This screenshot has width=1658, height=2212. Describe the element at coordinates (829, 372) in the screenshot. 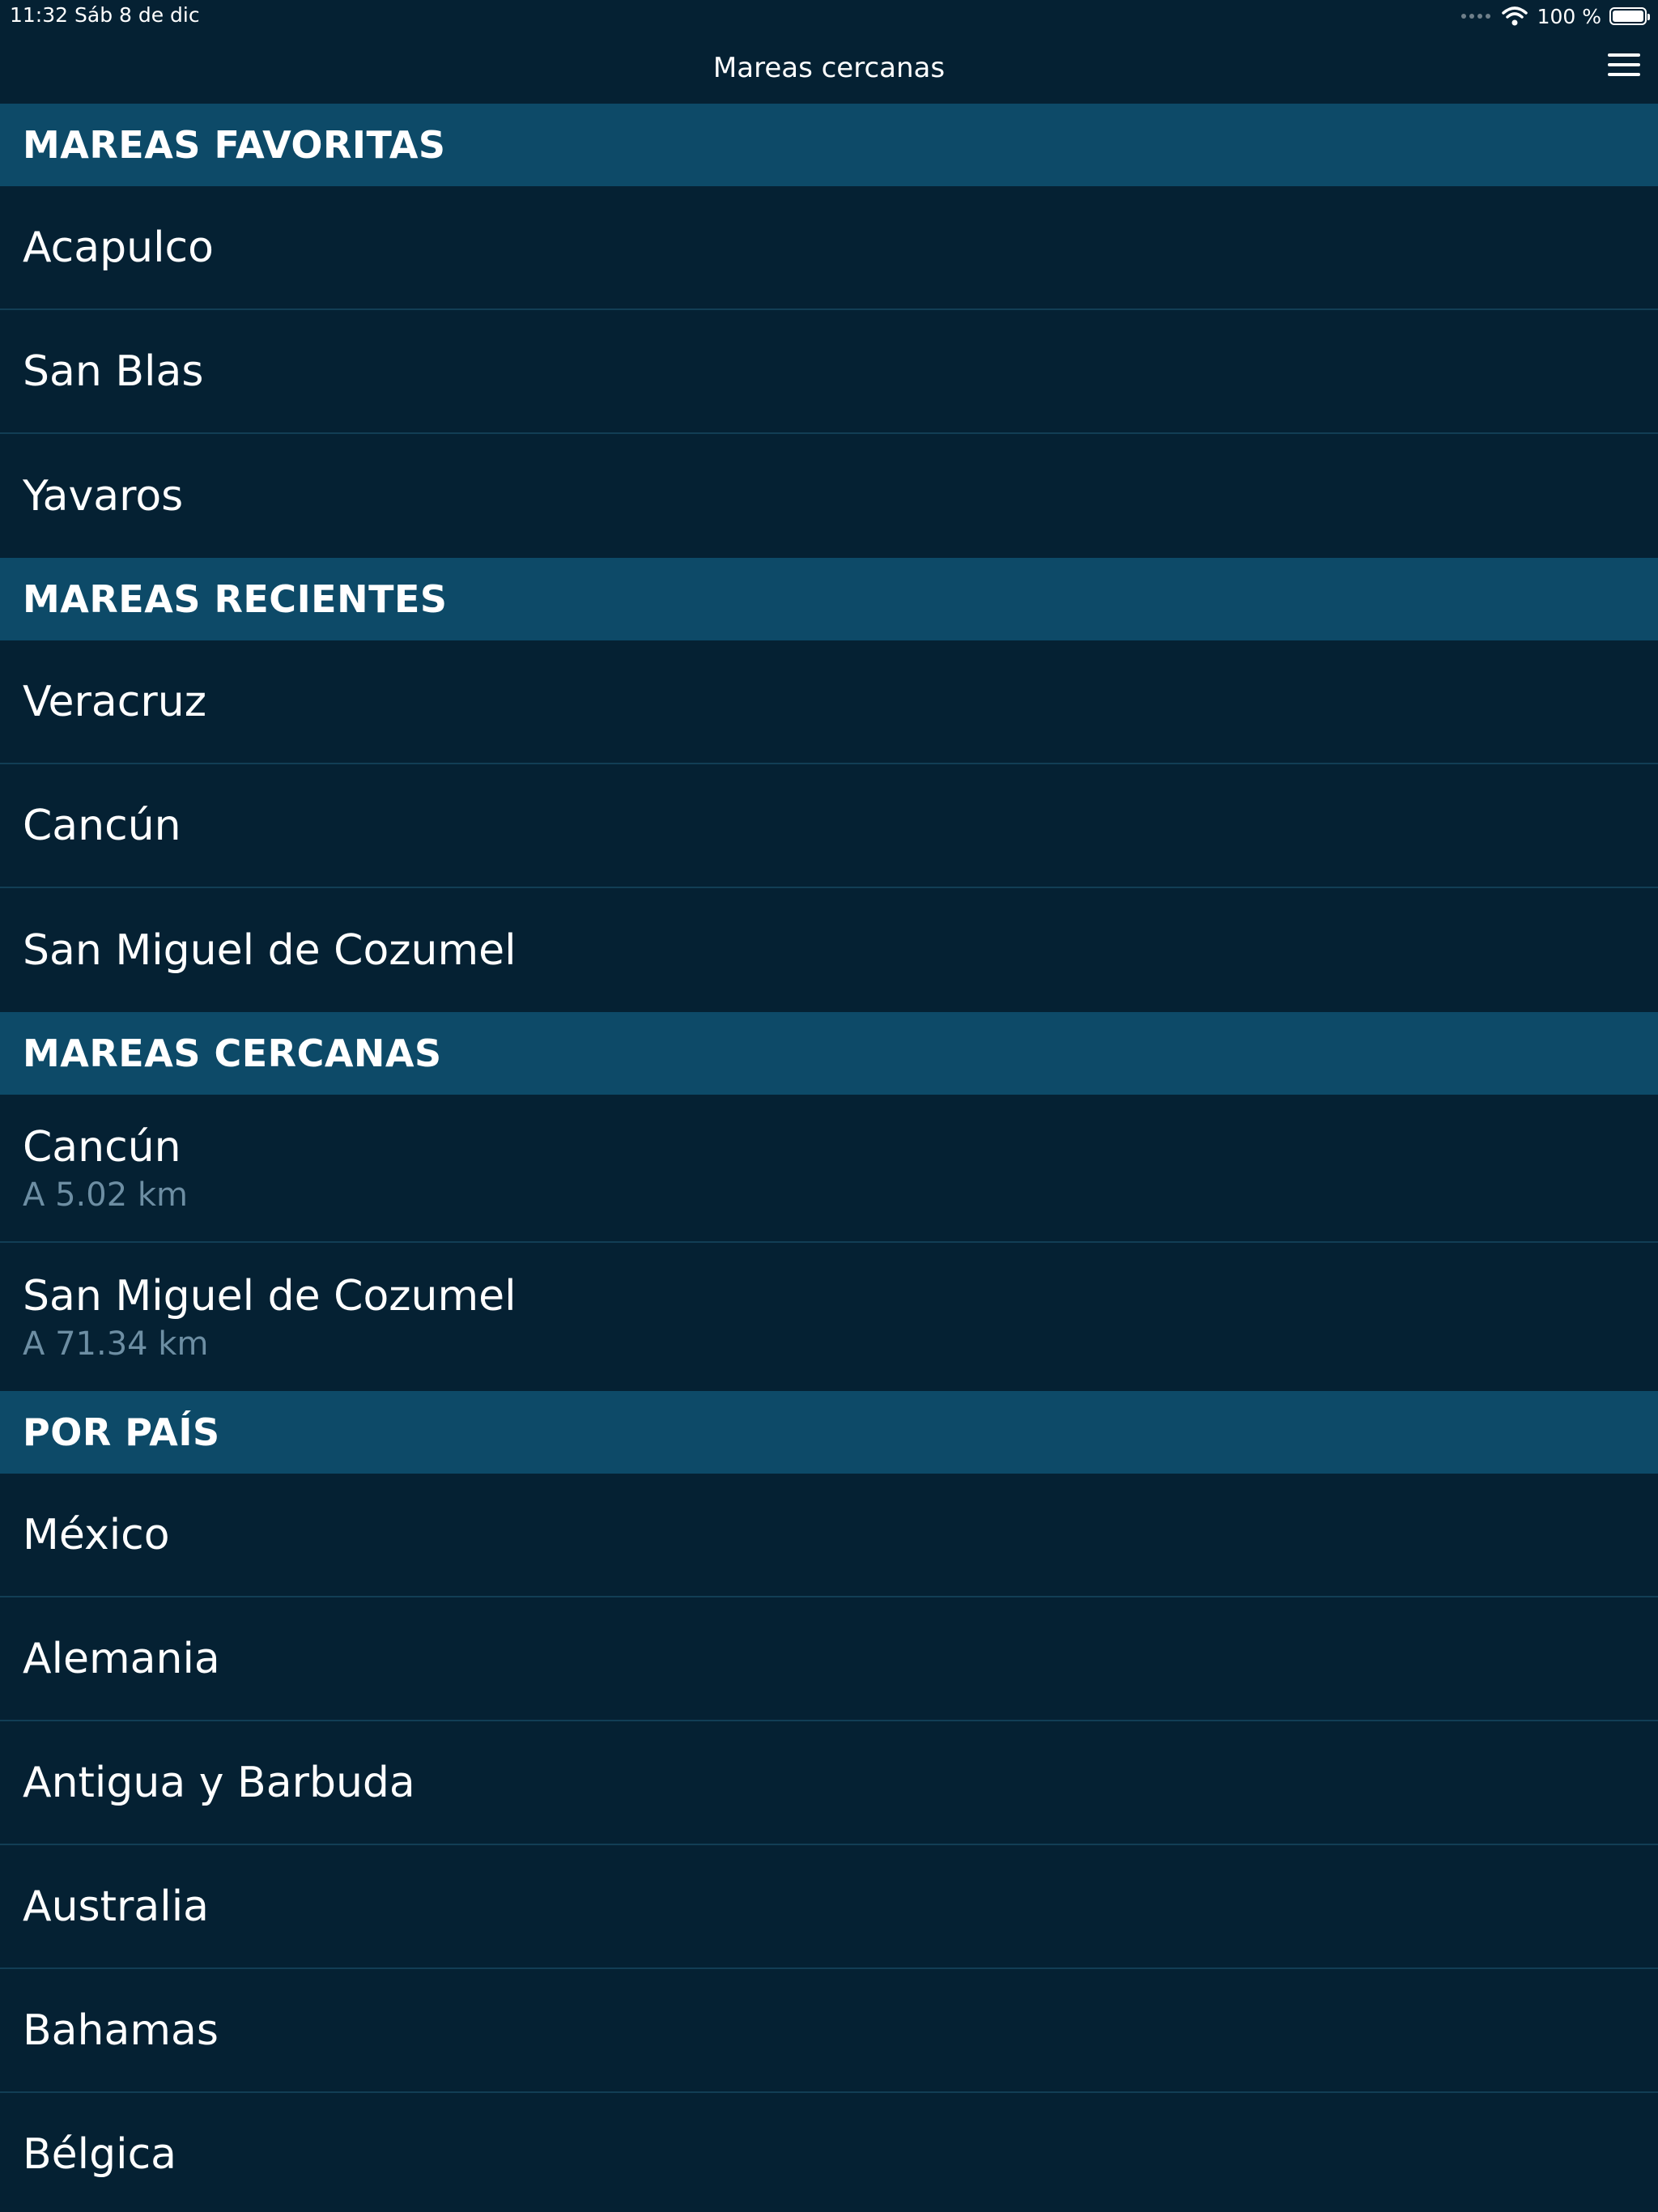

I see `list-item: San Blas` at that location.